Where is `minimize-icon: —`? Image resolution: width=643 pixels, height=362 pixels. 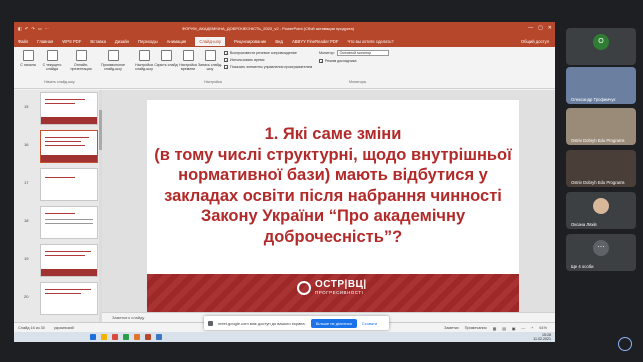 minimize-icon: — is located at coordinates (530, 28).